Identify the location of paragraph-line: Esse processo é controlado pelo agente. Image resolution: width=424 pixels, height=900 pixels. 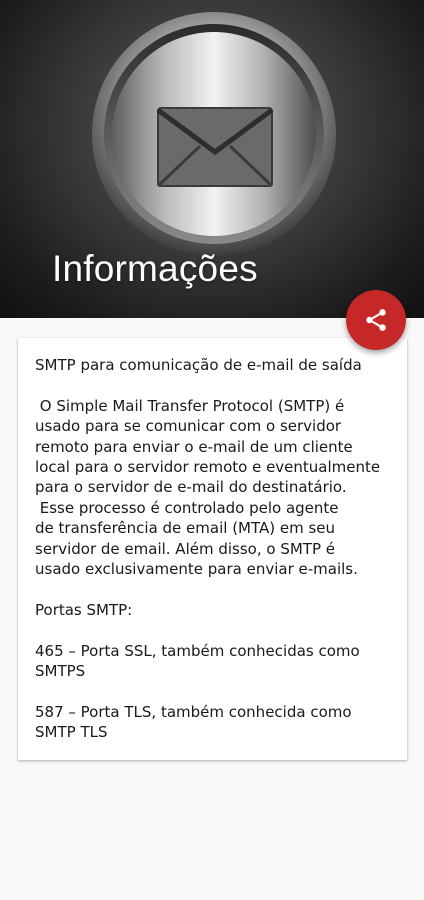
(187, 507).